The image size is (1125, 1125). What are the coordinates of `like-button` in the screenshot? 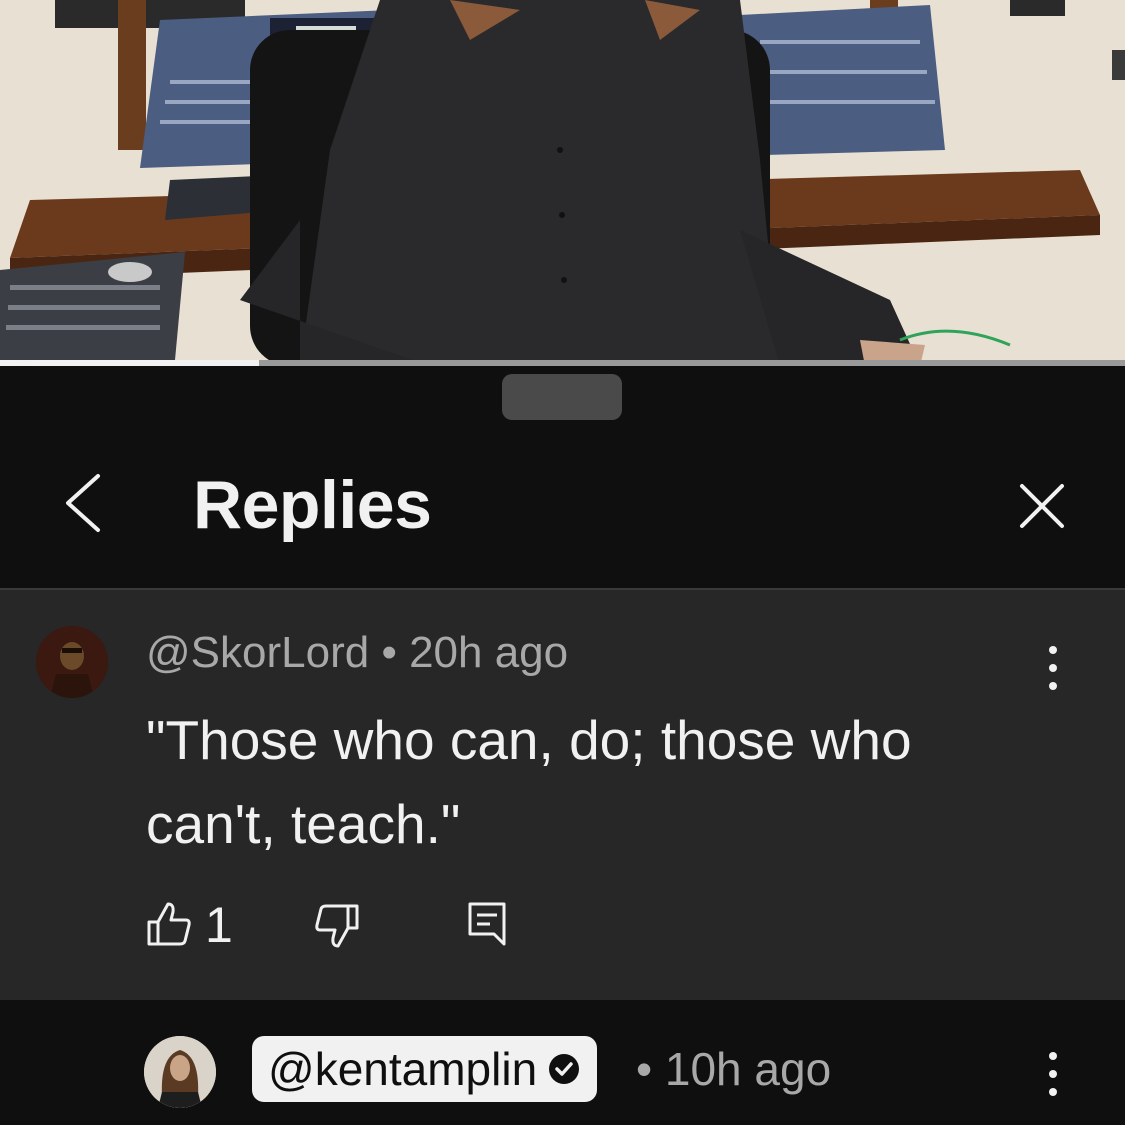 It's located at (169, 924).